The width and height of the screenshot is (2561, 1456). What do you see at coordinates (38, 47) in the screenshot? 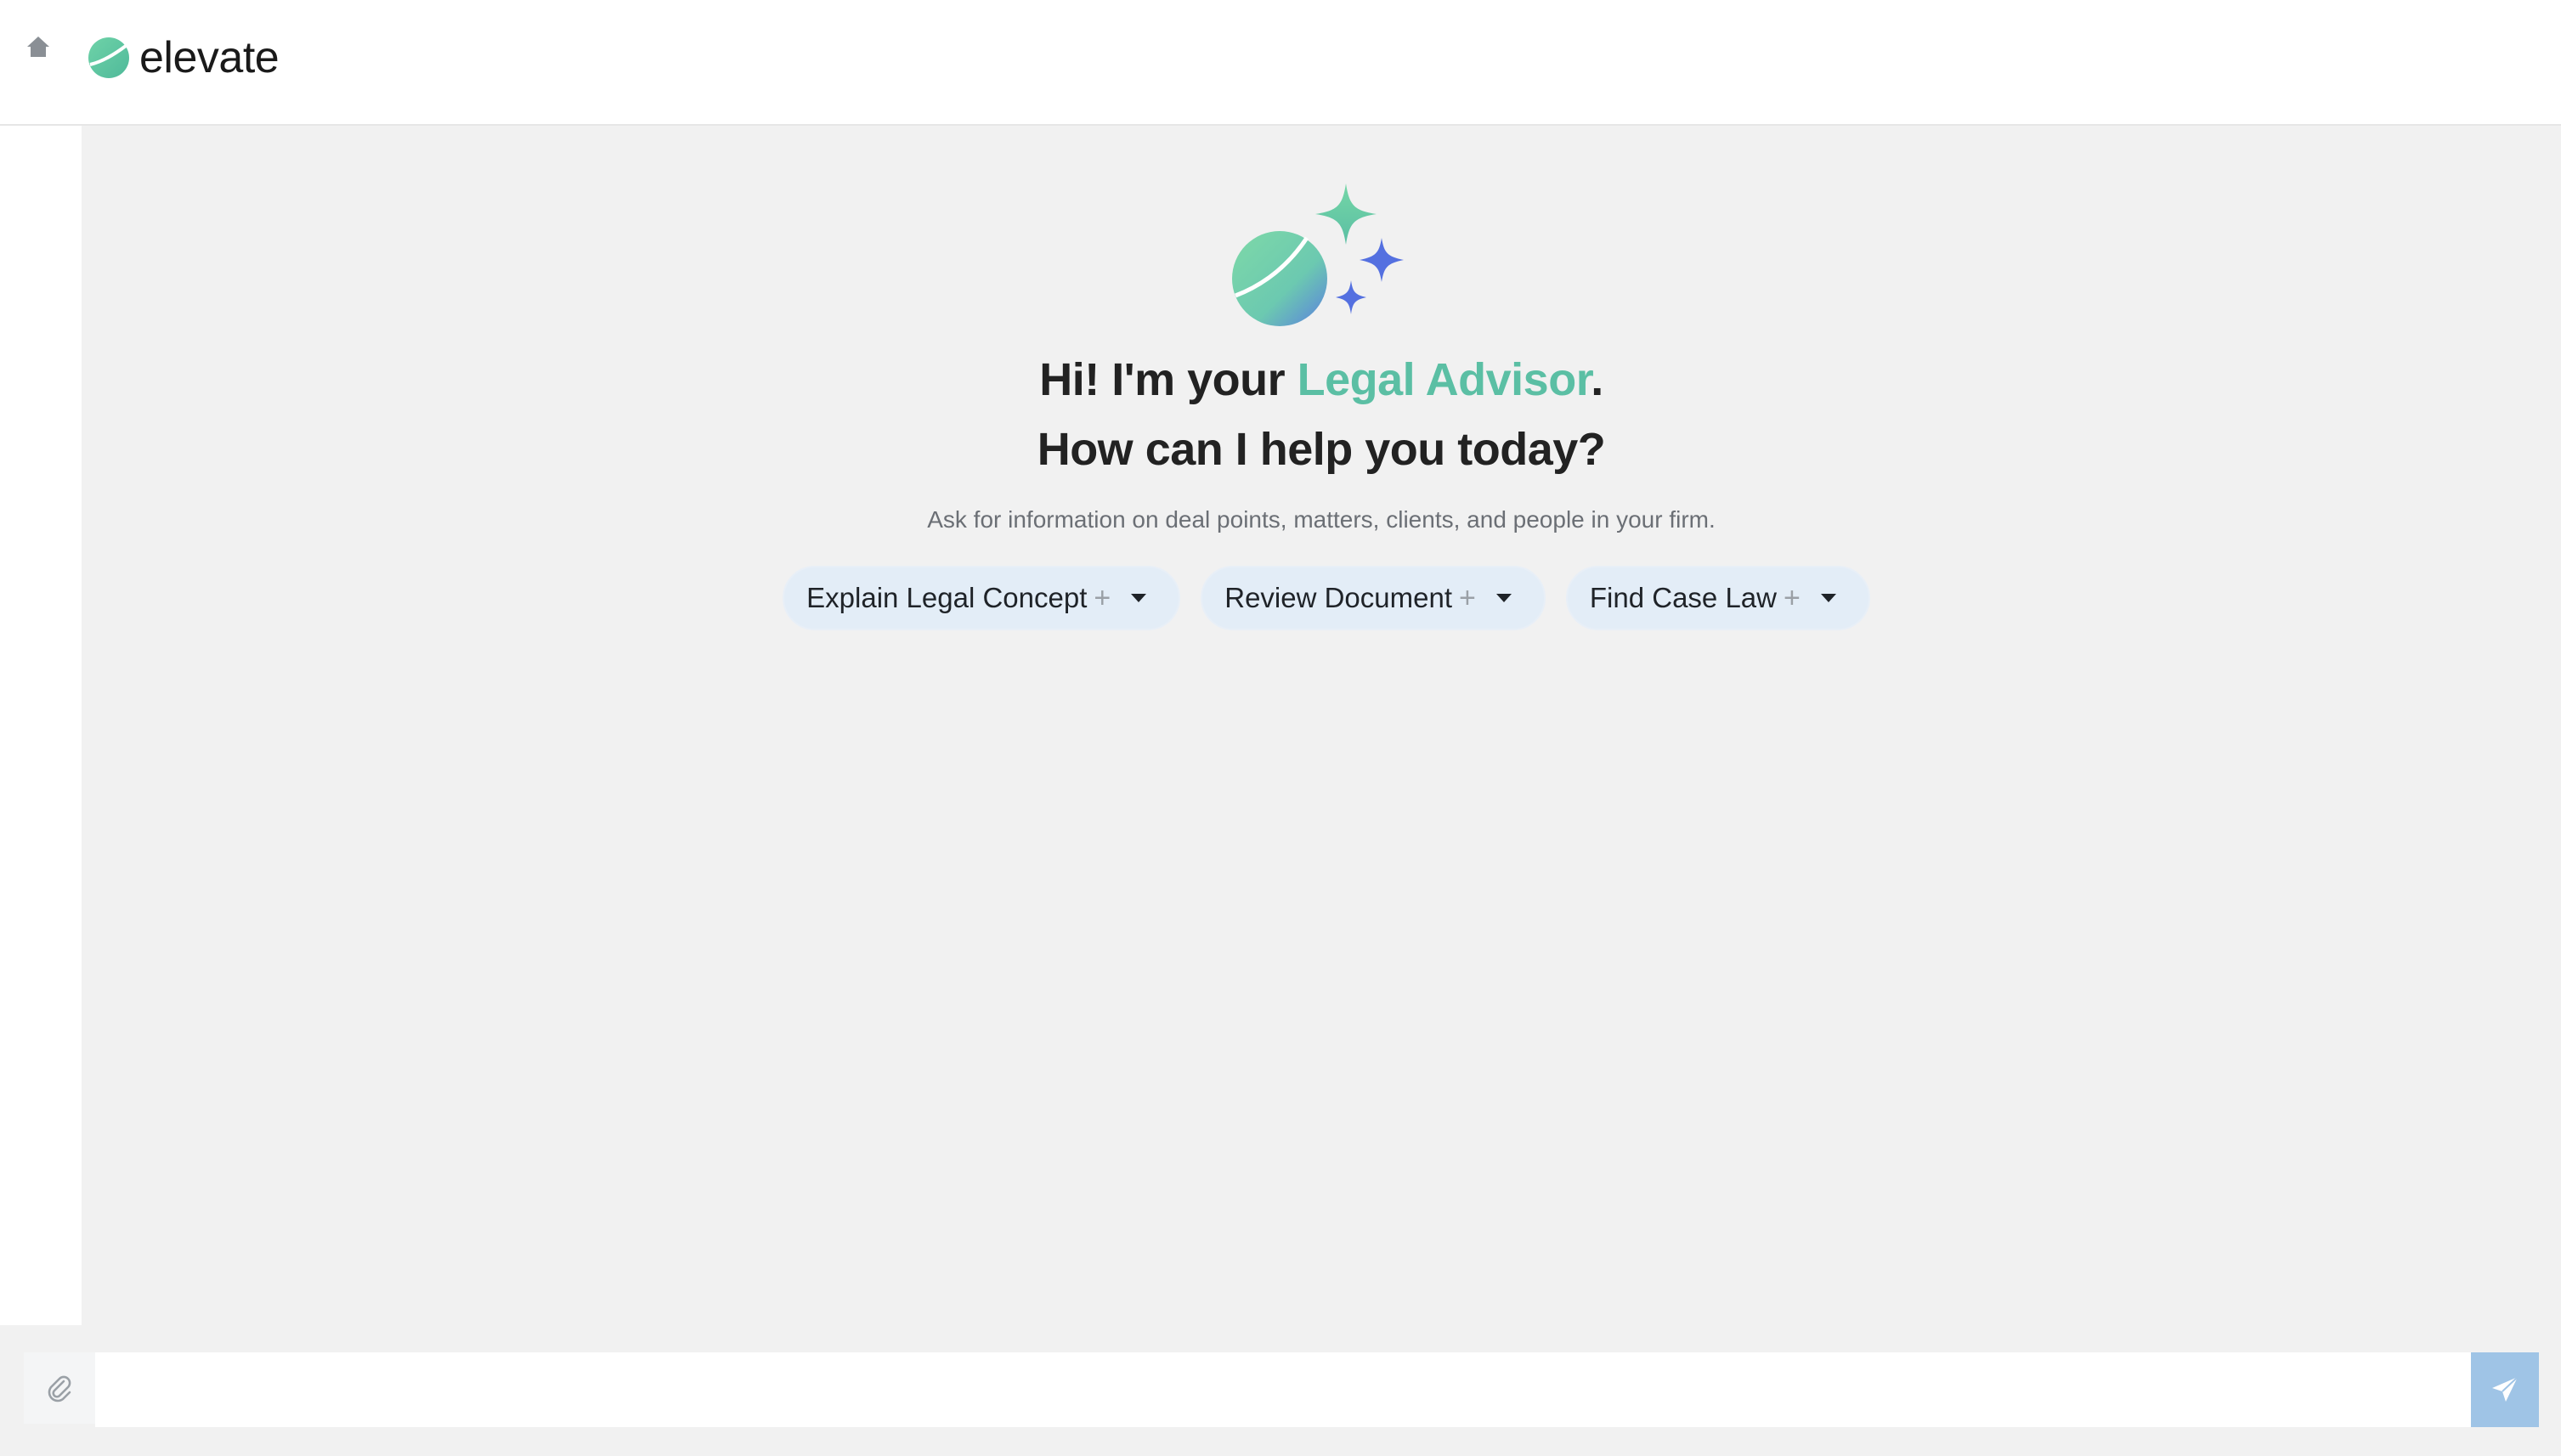
I see `home-icon` at bounding box center [38, 47].